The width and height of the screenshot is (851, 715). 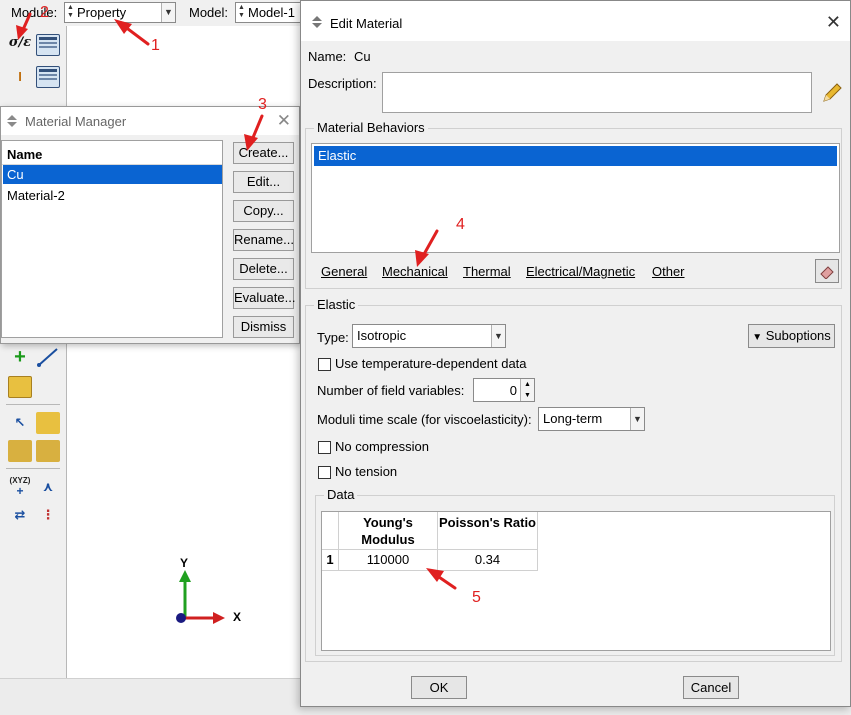 What do you see at coordinates (112, 174) in the screenshot?
I see `list-item: Cu` at bounding box center [112, 174].